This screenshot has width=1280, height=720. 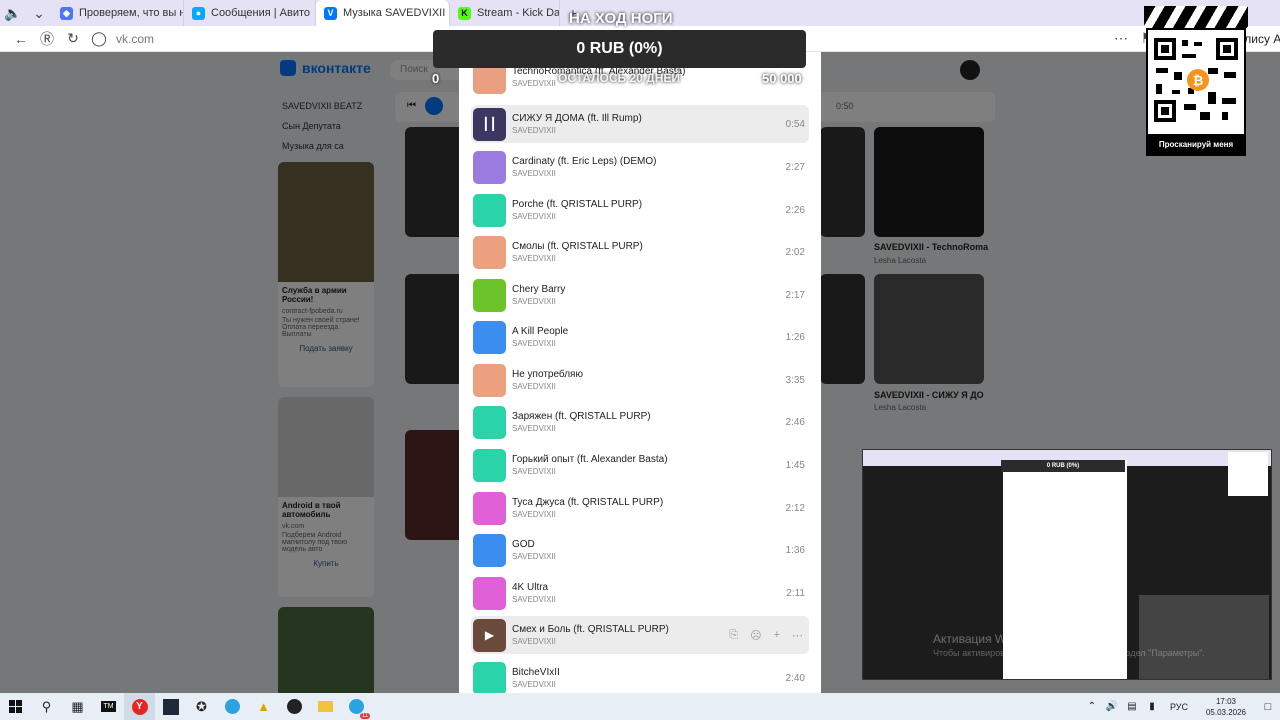 What do you see at coordinates (640, 672) in the screenshot?
I see `track-title: BitcheVIxII` at bounding box center [640, 672].